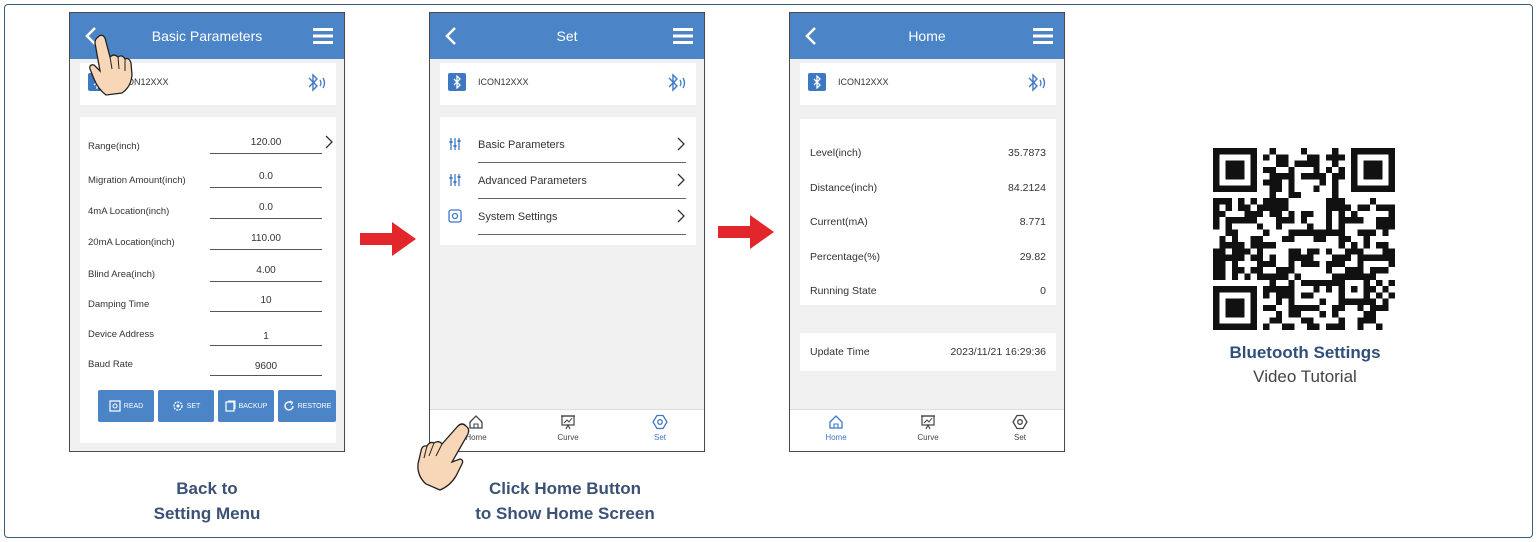  Describe the element at coordinates (455, 216) in the screenshot. I see `settings-icon` at that location.